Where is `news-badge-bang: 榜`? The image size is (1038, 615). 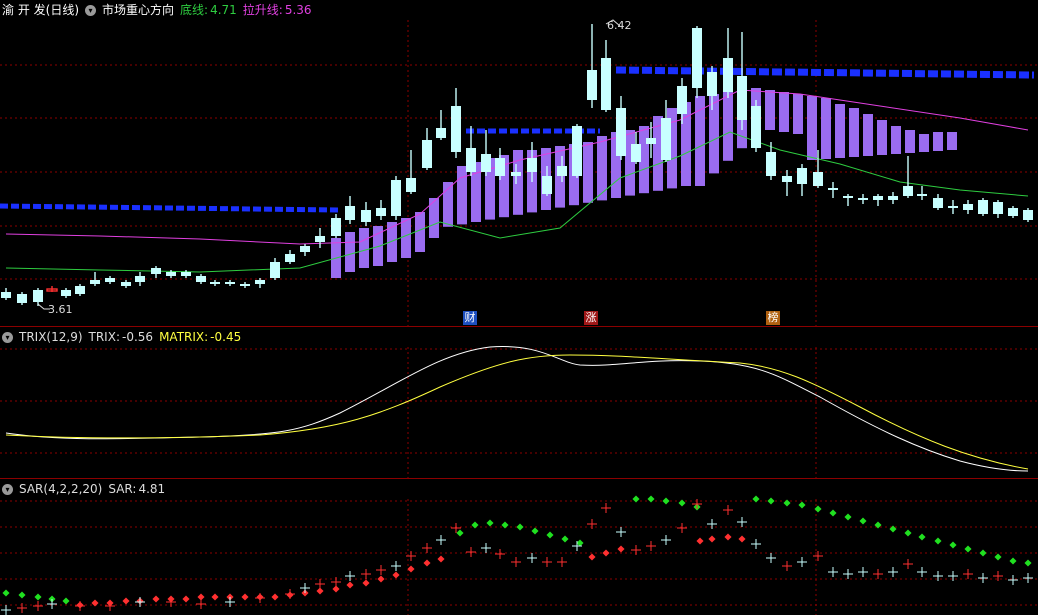
news-badge-bang: 榜 is located at coordinates (773, 318).